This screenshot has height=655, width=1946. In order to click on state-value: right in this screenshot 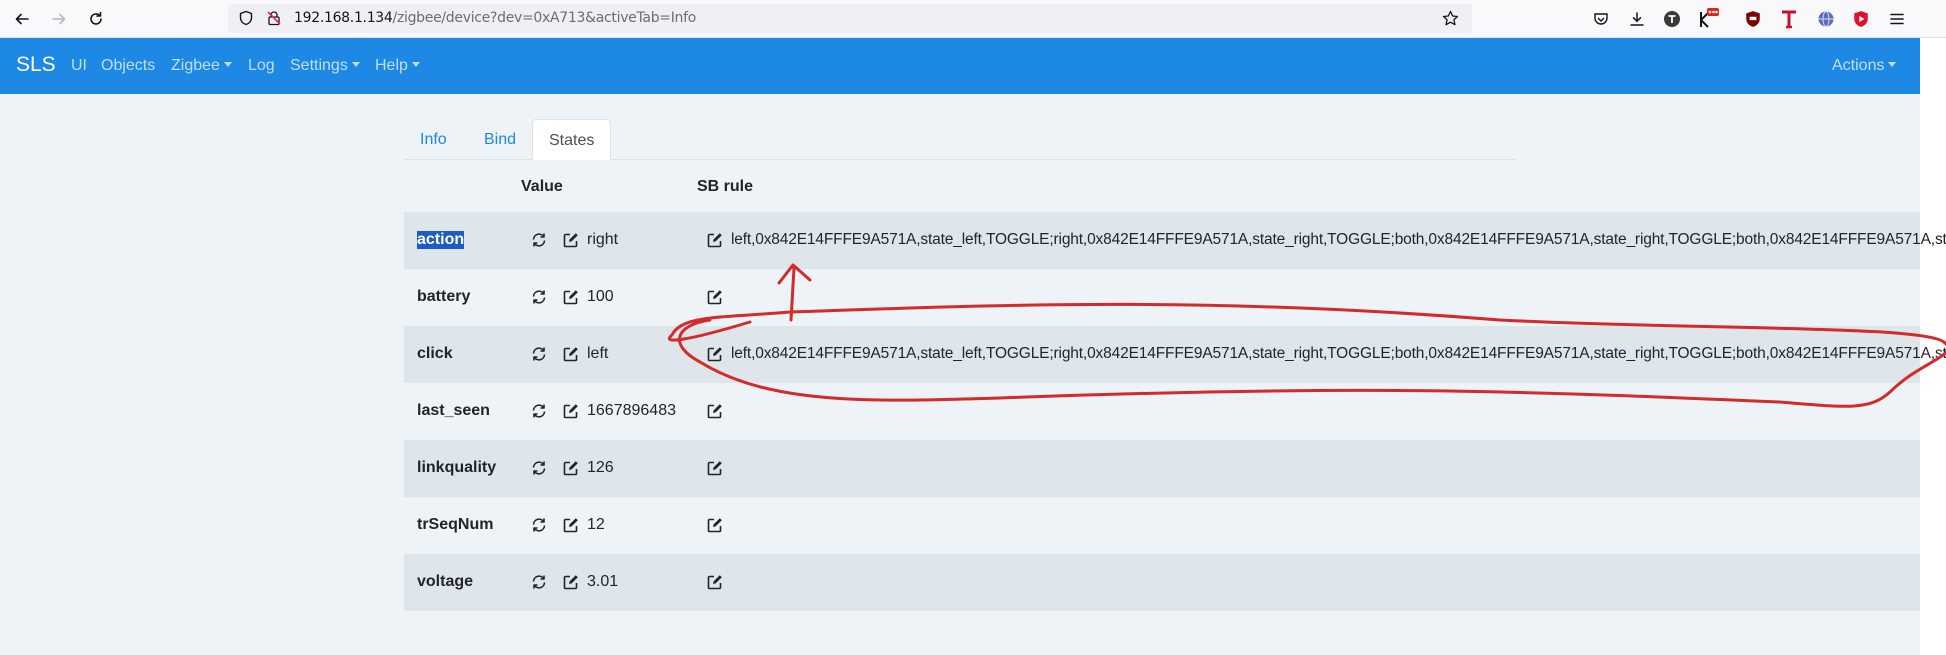, I will do `click(603, 239)`.